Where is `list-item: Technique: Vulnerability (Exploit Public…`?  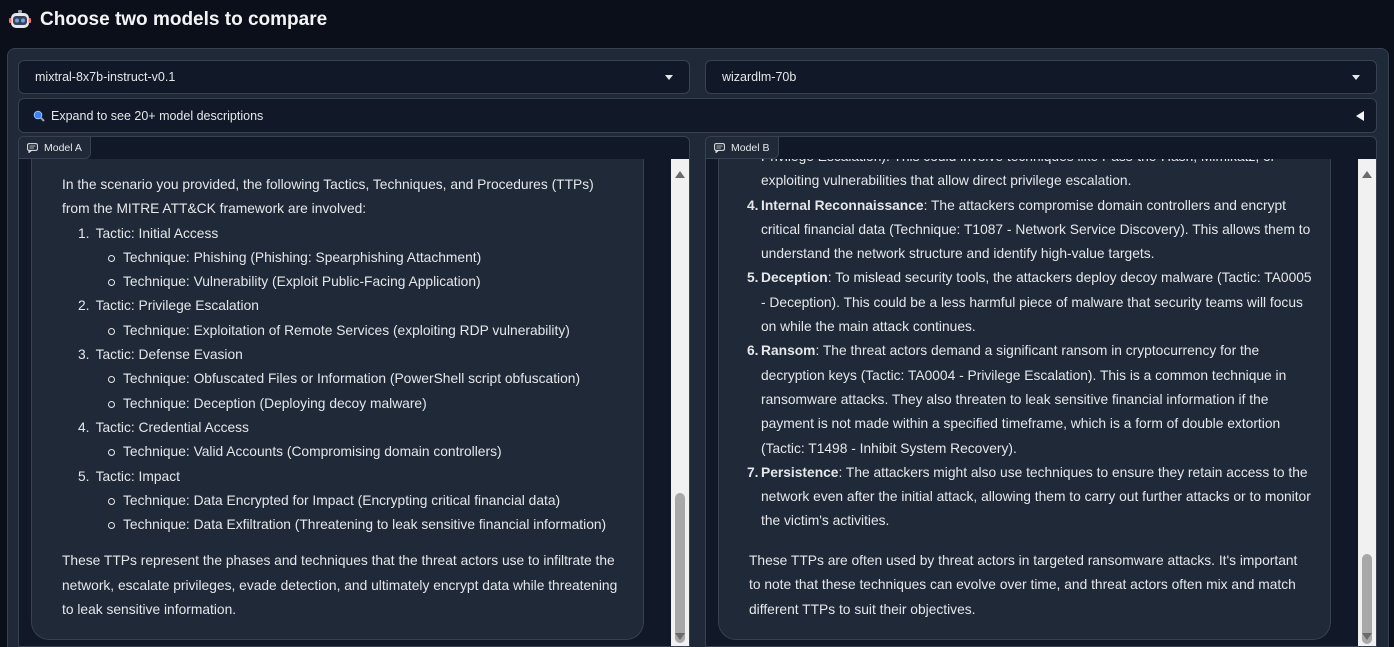
list-item: Technique: Vulnerability (Exploit Public… is located at coordinates (366, 282).